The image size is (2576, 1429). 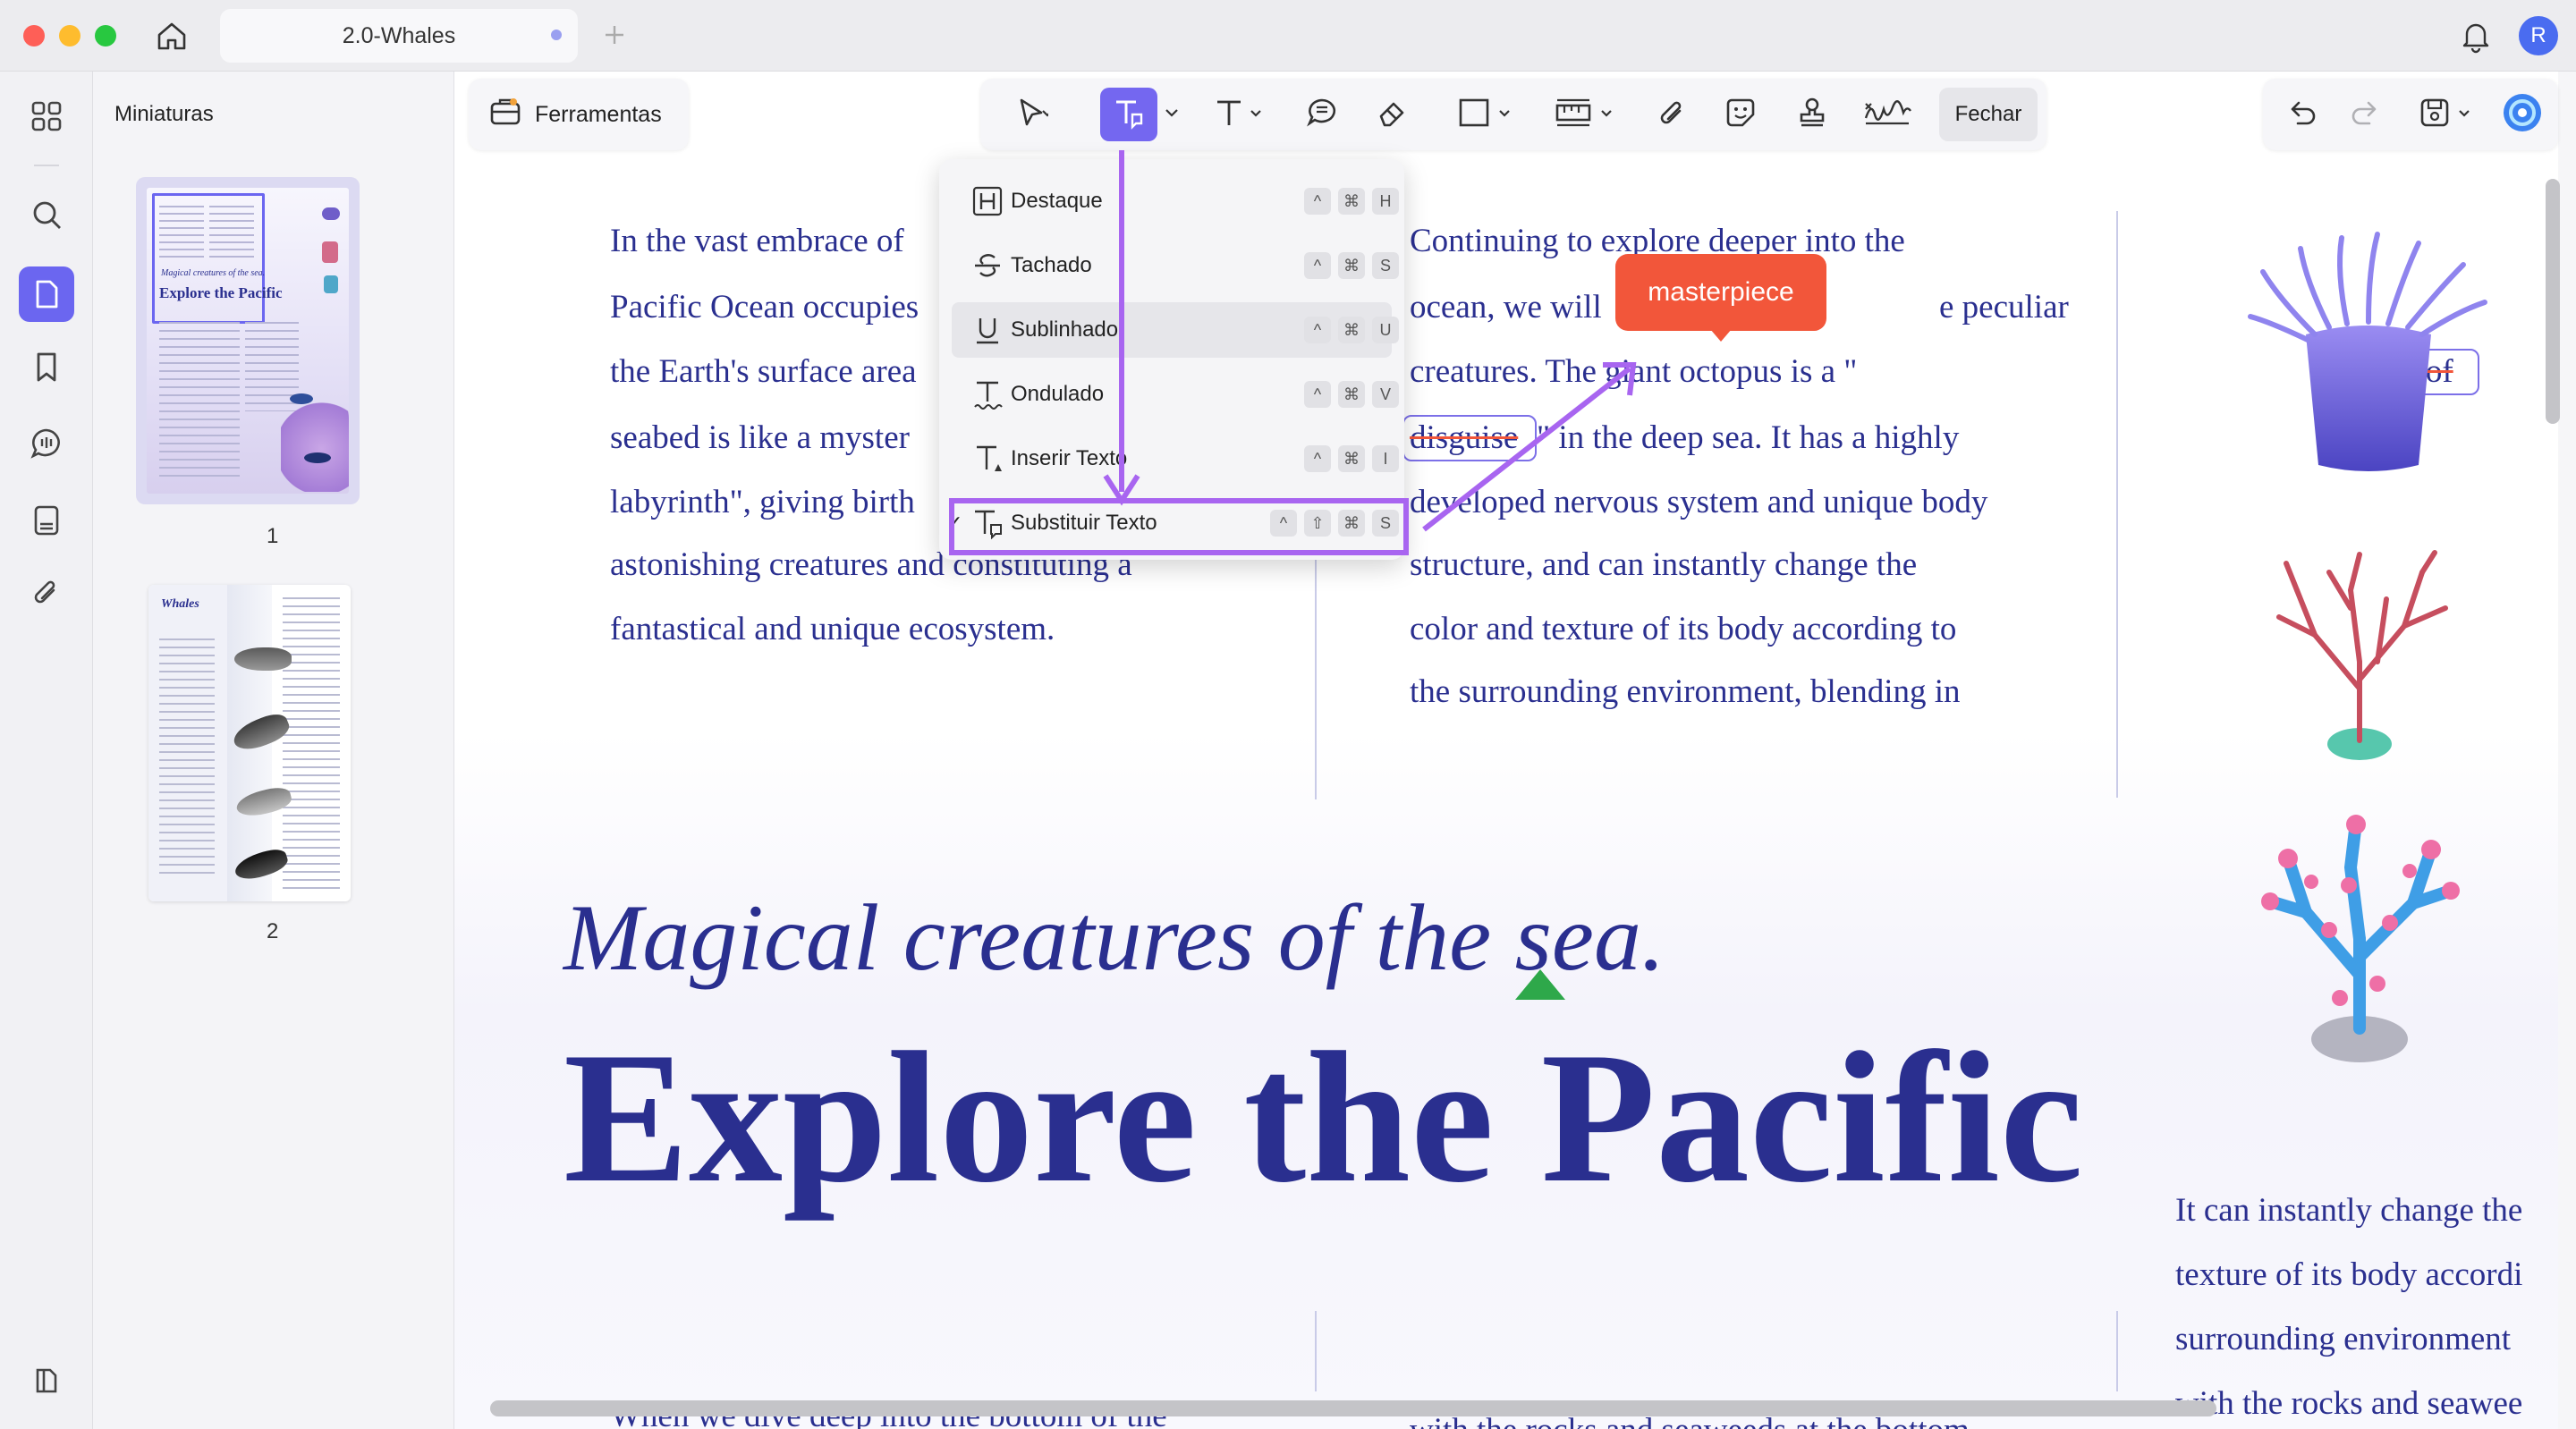 What do you see at coordinates (1033, 115) in the screenshot?
I see `cursor-icon` at bounding box center [1033, 115].